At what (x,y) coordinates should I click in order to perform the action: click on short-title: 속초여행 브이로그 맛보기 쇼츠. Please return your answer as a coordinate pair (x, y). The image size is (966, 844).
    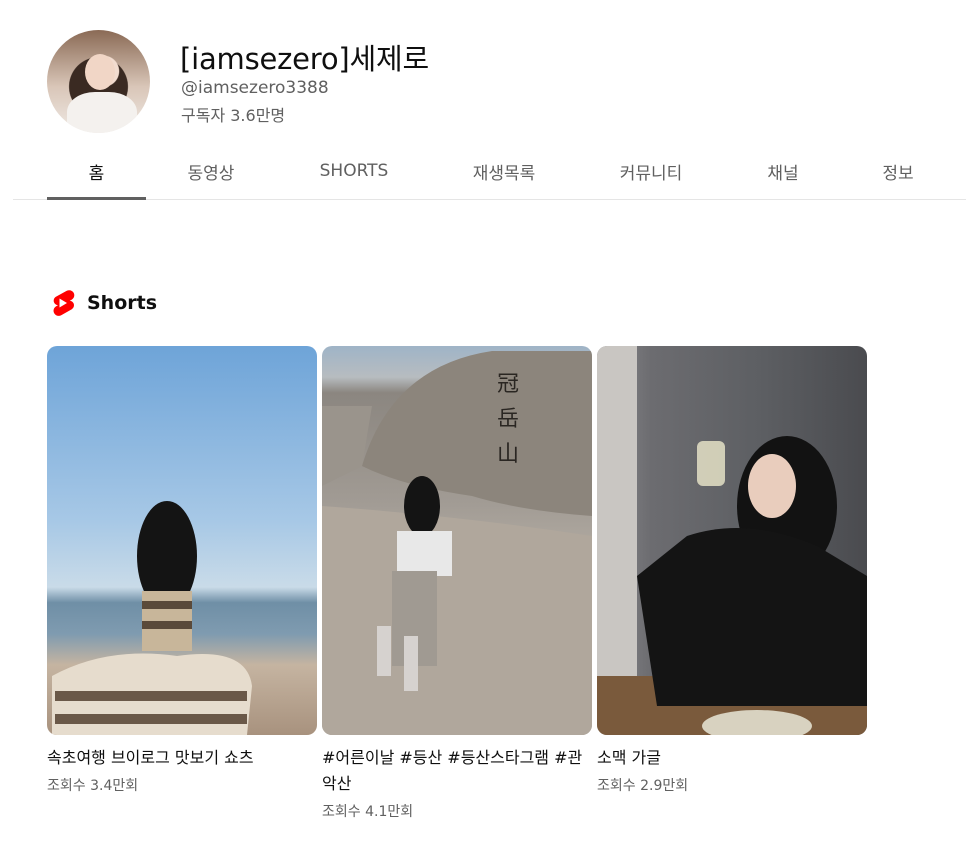
    Looking at the image, I should click on (182, 758).